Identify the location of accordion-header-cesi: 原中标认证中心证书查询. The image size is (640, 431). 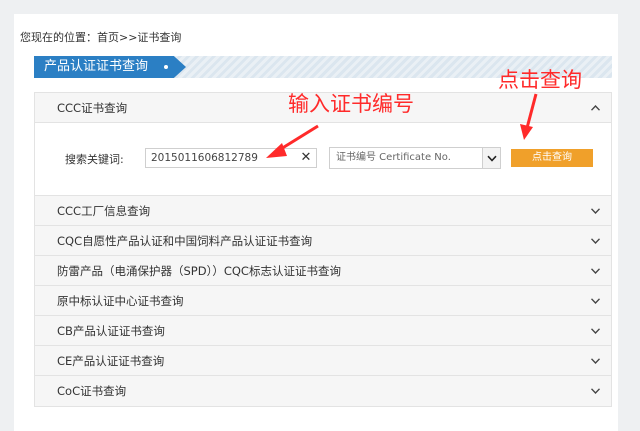
(323, 301).